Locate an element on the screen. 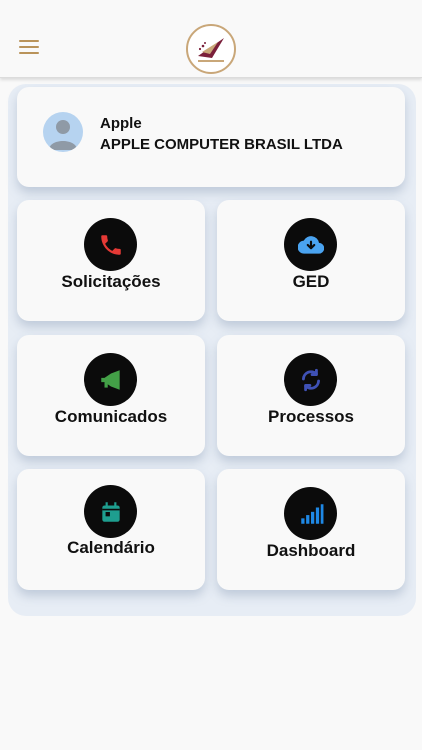 The height and width of the screenshot is (750, 422). tile-processos: Processos is located at coordinates (311, 395).